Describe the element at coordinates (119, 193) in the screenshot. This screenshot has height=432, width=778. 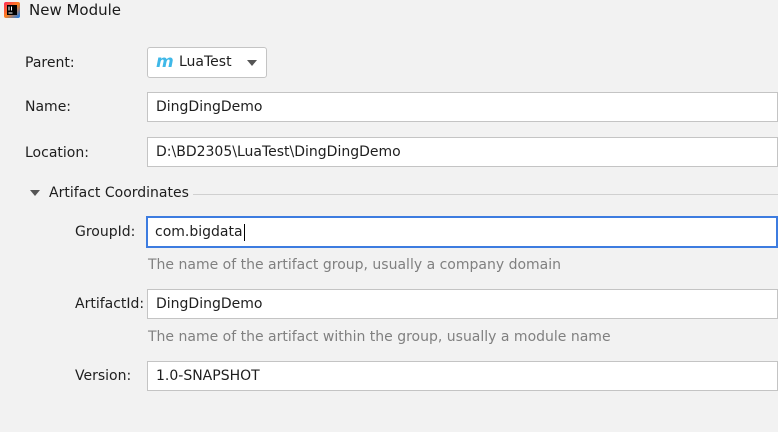
I see `artifact-section-title: Artifact Coordinates` at that location.